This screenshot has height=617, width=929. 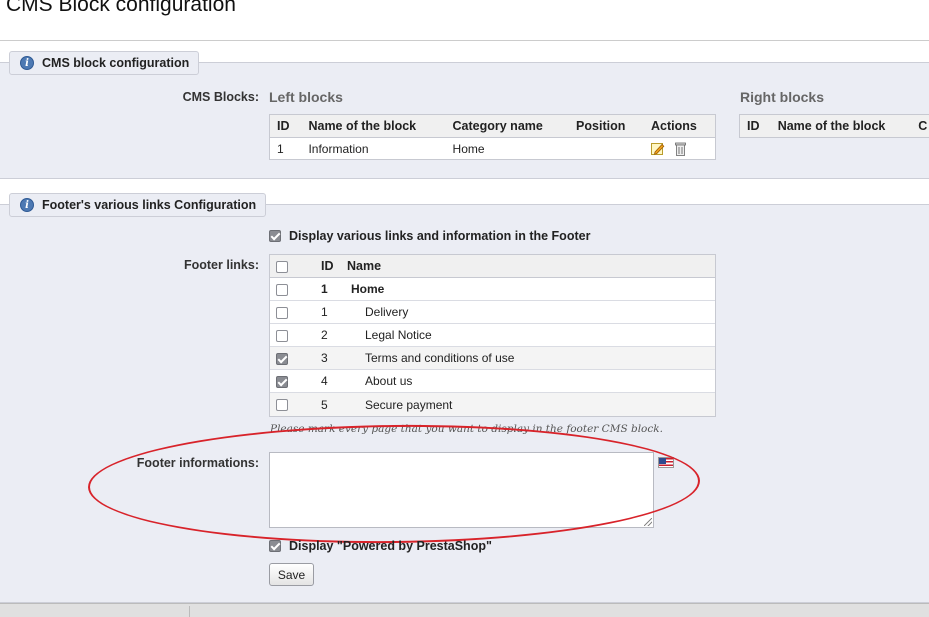 What do you see at coordinates (607, 126) in the screenshot?
I see `col-position: Position` at bounding box center [607, 126].